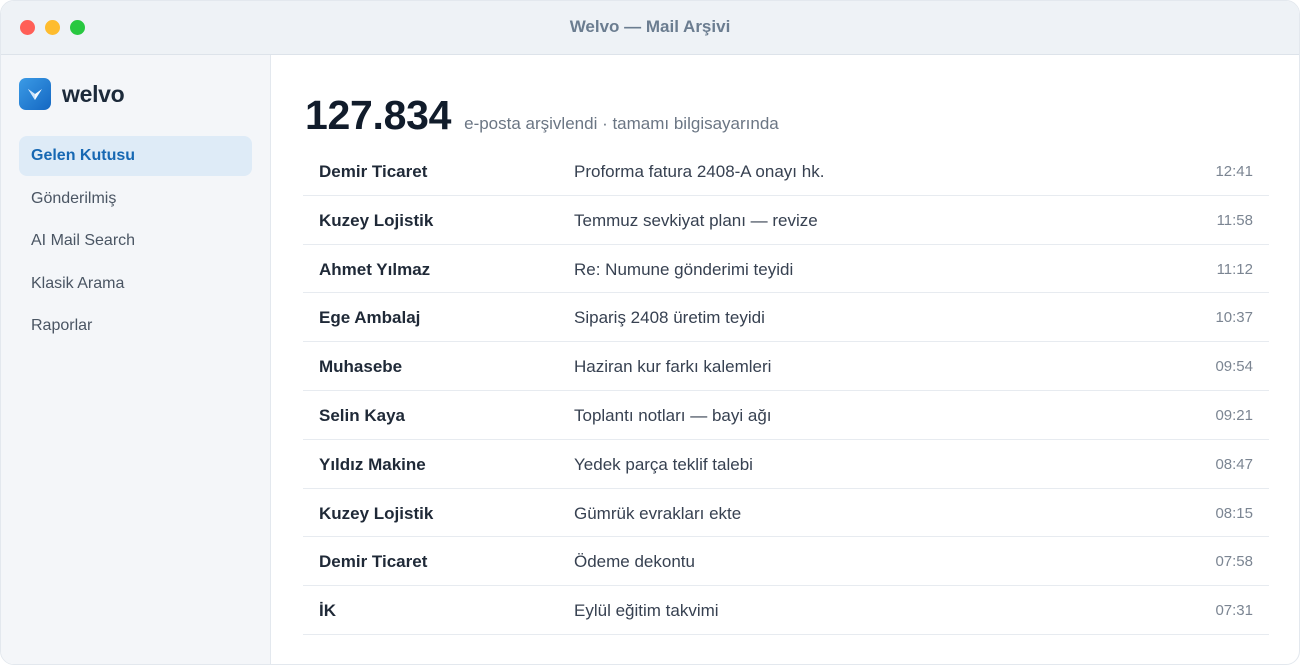  Describe the element at coordinates (35, 94) in the screenshot. I see `welvo-logo-icon` at that location.